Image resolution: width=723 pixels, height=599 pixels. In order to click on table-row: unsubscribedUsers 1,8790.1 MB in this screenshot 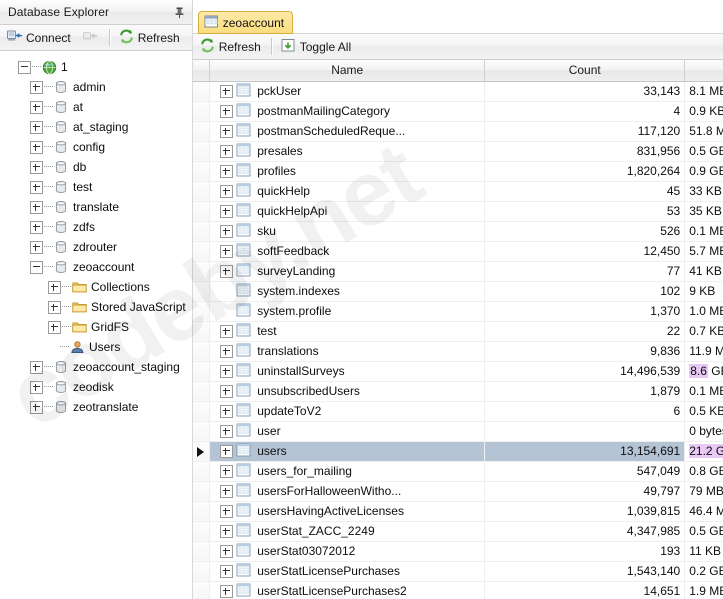, I will do `click(457, 391)`.